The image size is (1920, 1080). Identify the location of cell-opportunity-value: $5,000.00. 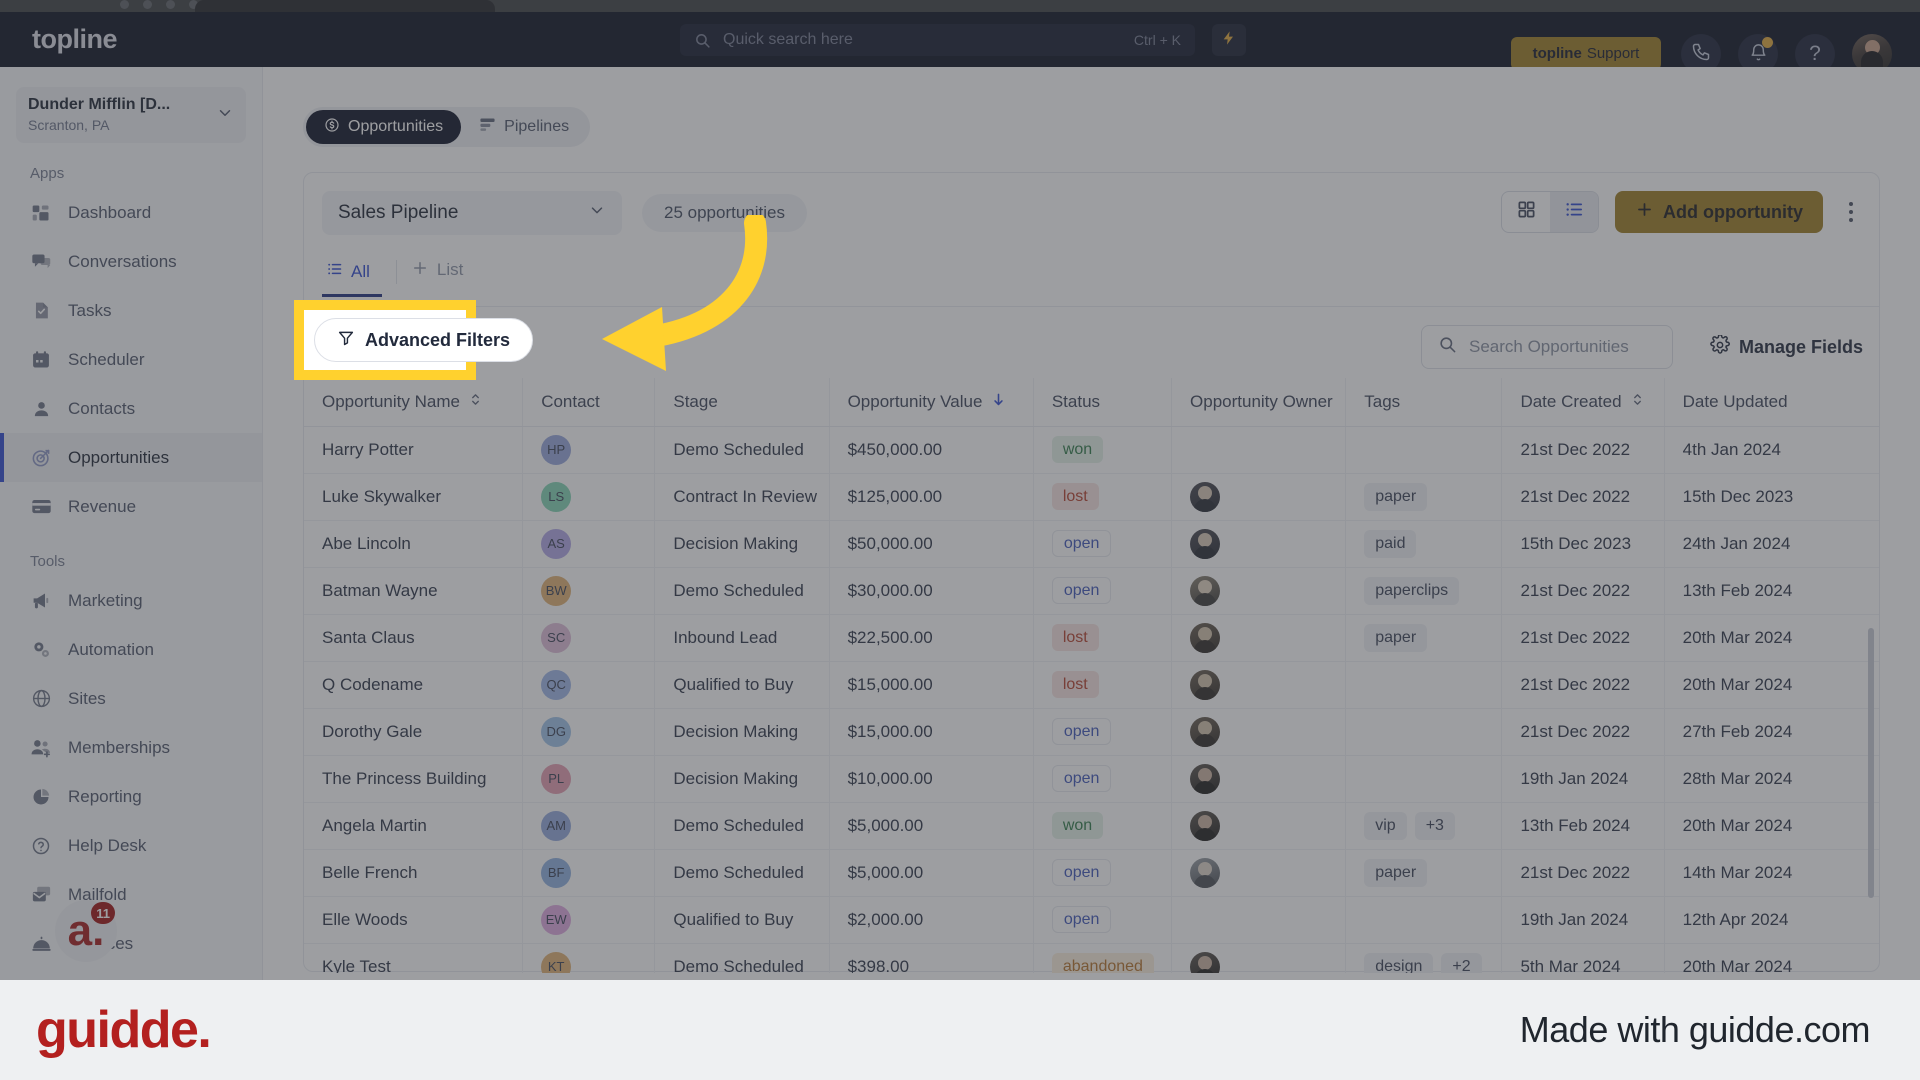
(931, 826).